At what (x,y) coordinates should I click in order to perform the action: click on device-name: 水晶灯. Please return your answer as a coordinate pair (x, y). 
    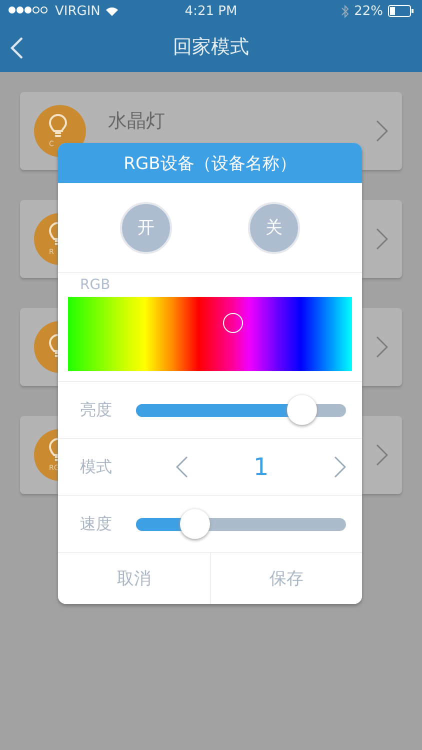
    Looking at the image, I should click on (137, 121).